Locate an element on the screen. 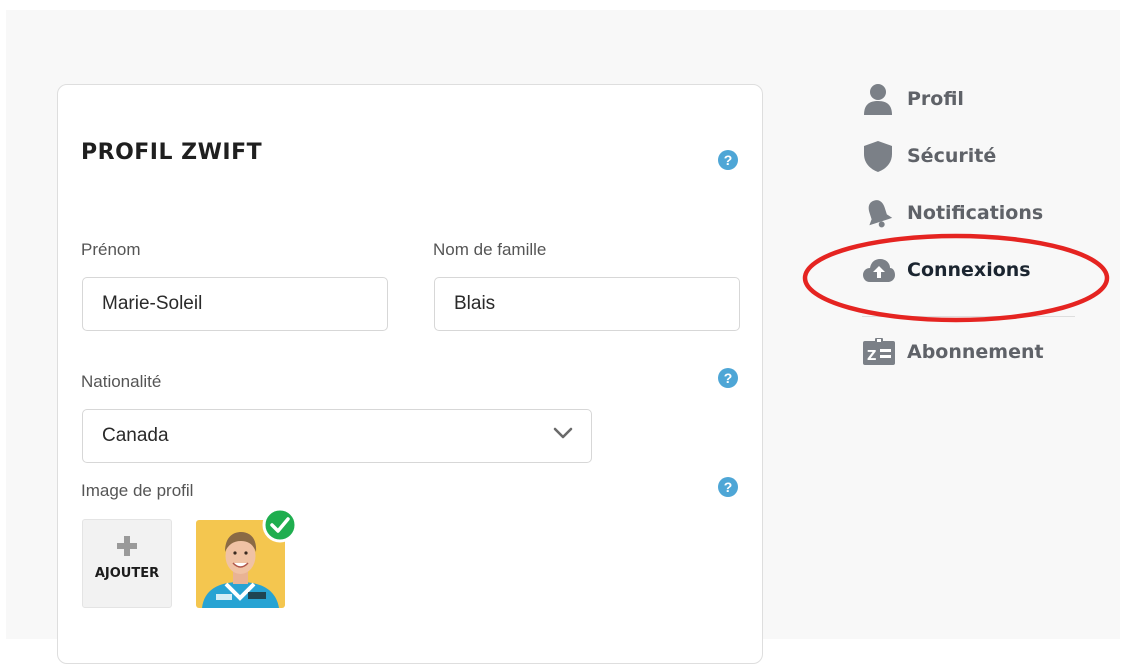 The height and width of the screenshot is (664, 1122). svg-text: Z is located at coordinates (871, 356).